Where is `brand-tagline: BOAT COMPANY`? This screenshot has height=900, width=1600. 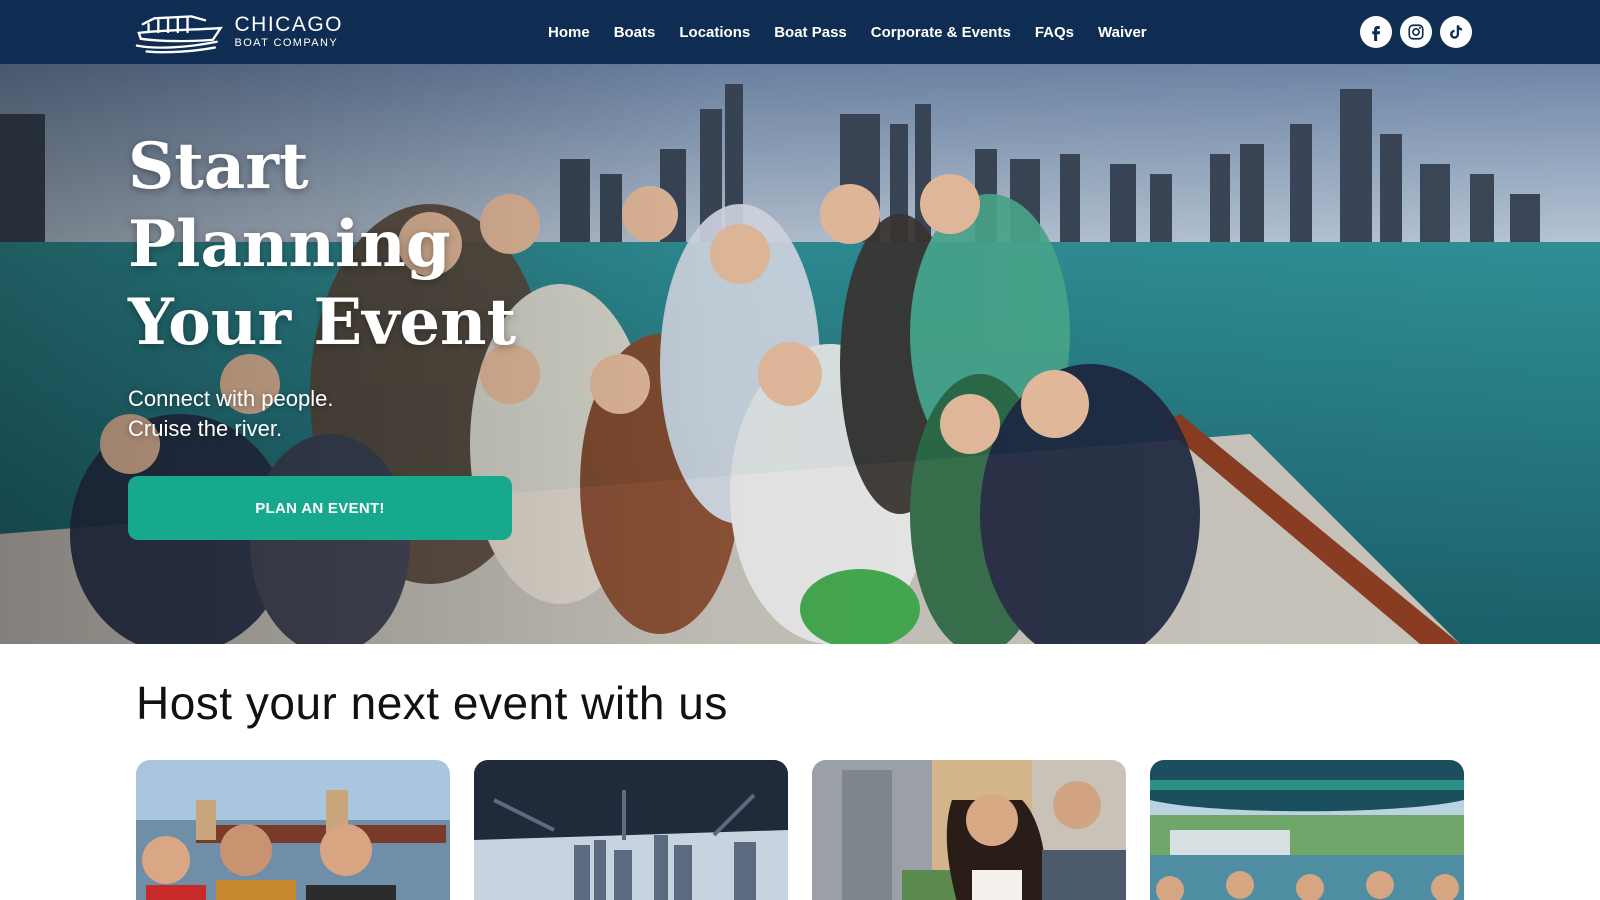
brand-tagline: BOAT COMPANY is located at coordinates (286, 42).